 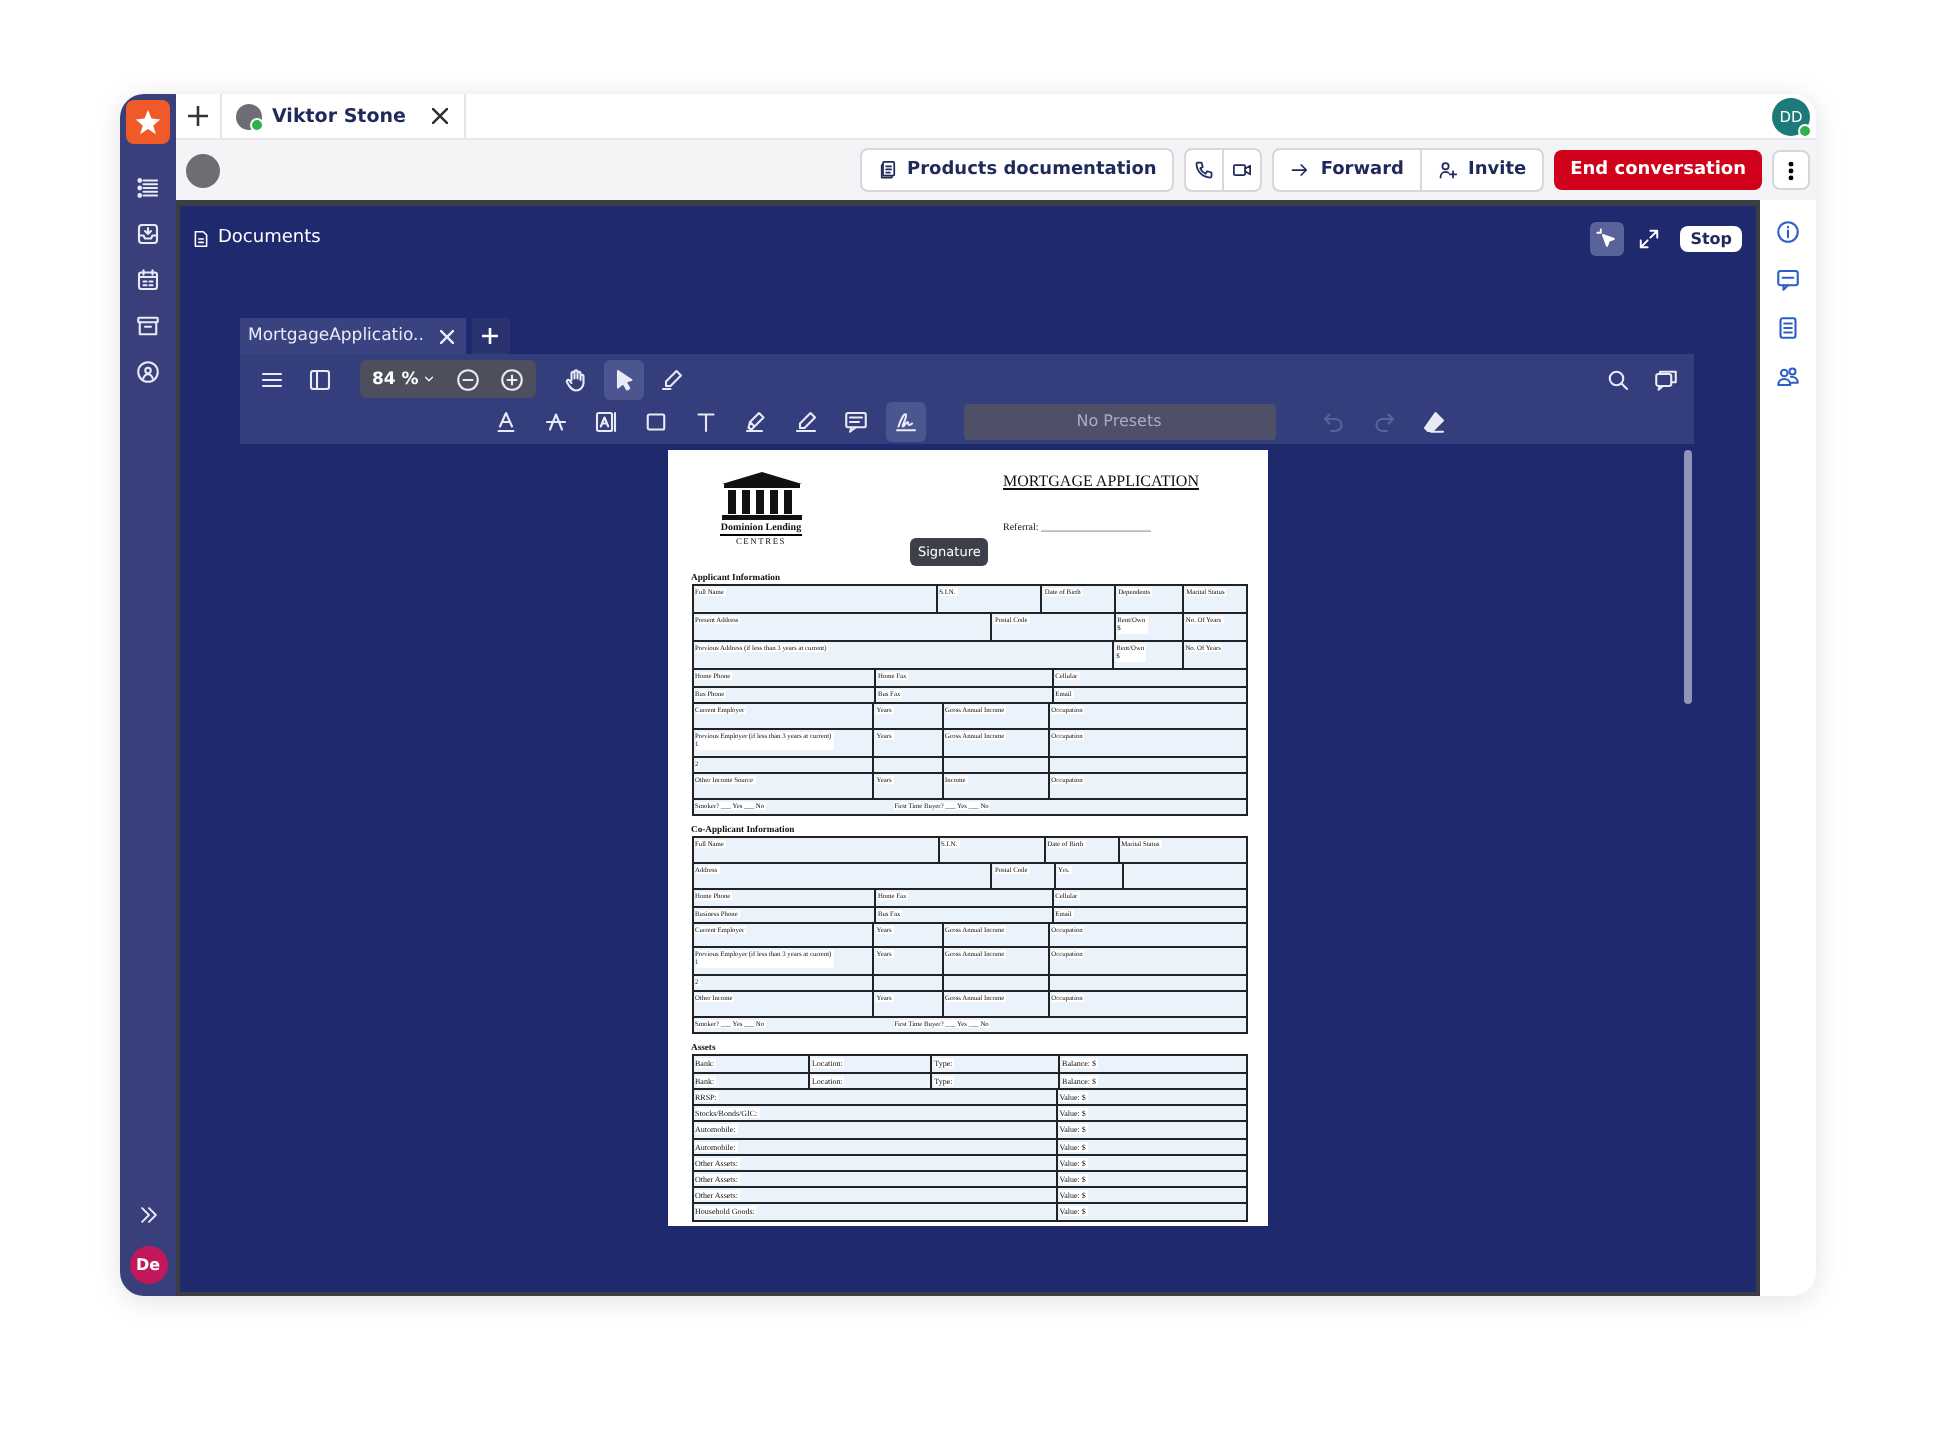 I want to click on redo-icon, so click(x=1383, y=421).